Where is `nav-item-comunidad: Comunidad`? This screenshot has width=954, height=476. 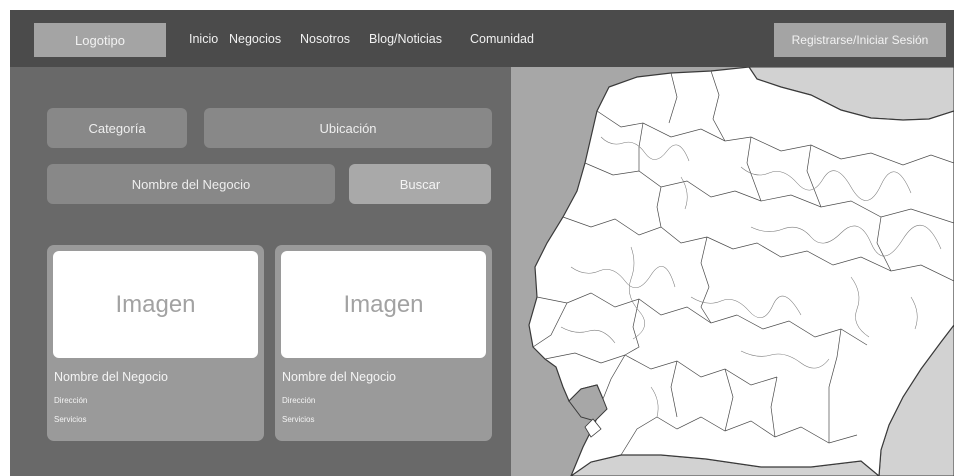 nav-item-comunidad: Comunidad is located at coordinates (502, 39).